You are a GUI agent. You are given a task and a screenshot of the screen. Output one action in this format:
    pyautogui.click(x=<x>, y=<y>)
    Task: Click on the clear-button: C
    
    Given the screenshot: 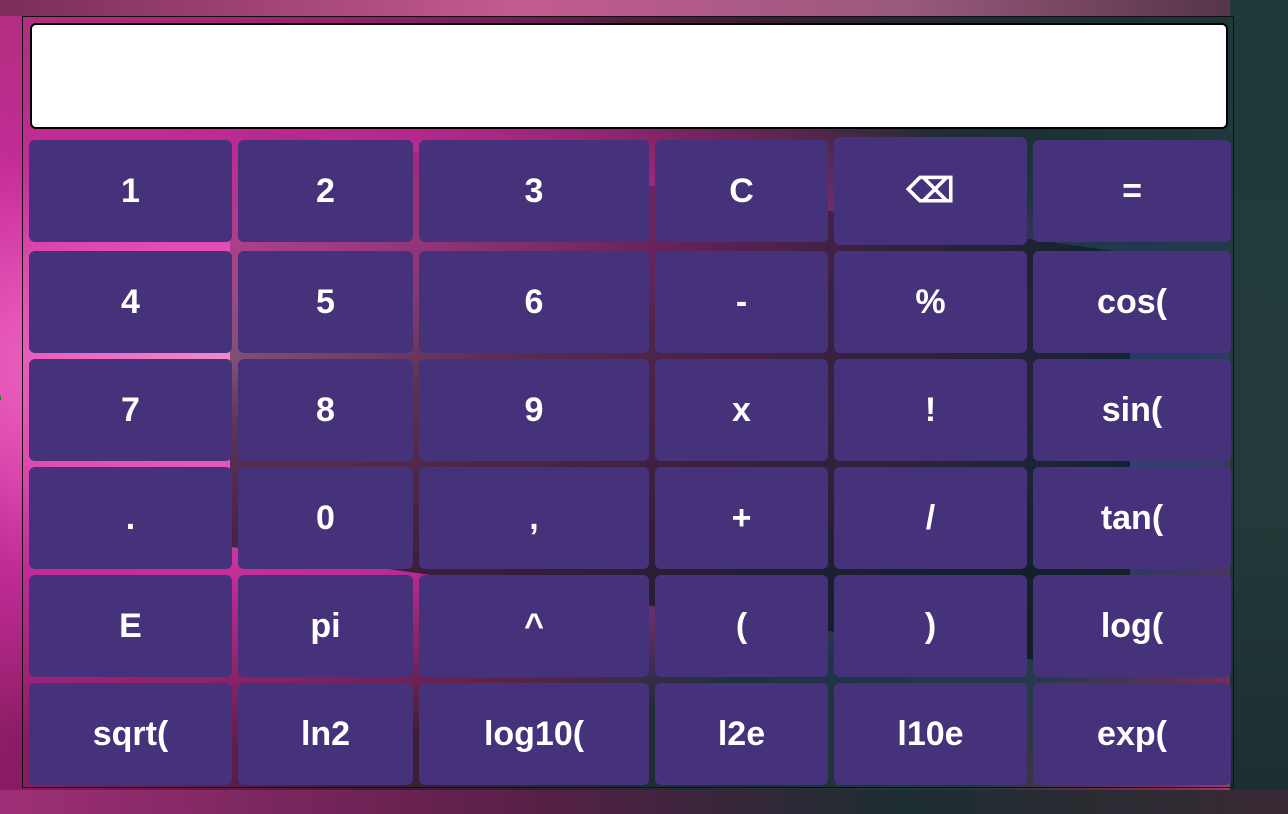 What is the action you would take?
    pyautogui.click(x=741, y=191)
    